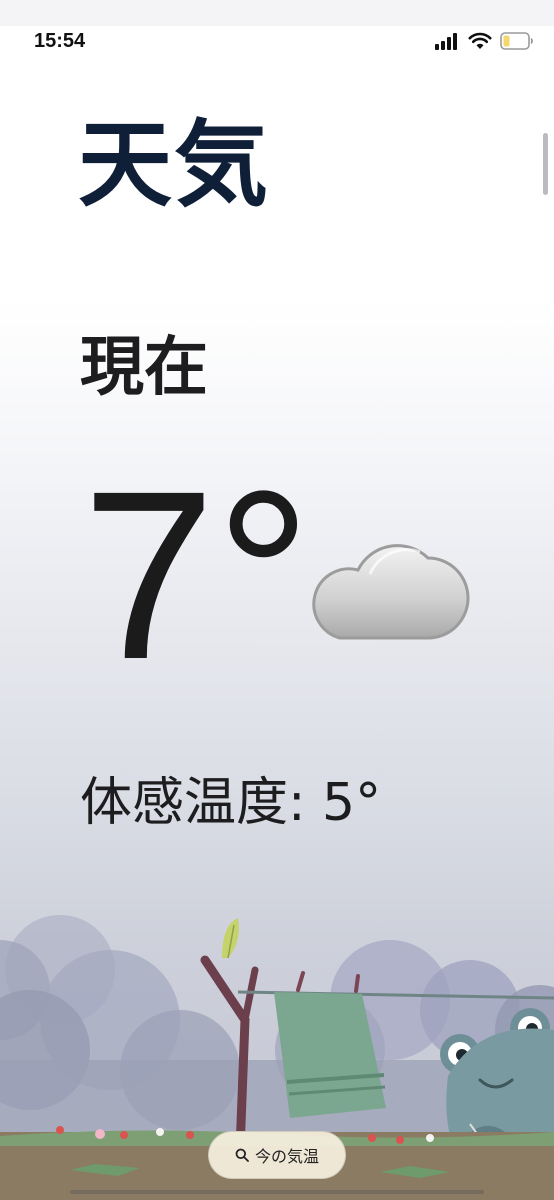 The height and width of the screenshot is (1200, 554). Describe the element at coordinates (144, 368) in the screenshot. I see `current-label: 現在` at that location.